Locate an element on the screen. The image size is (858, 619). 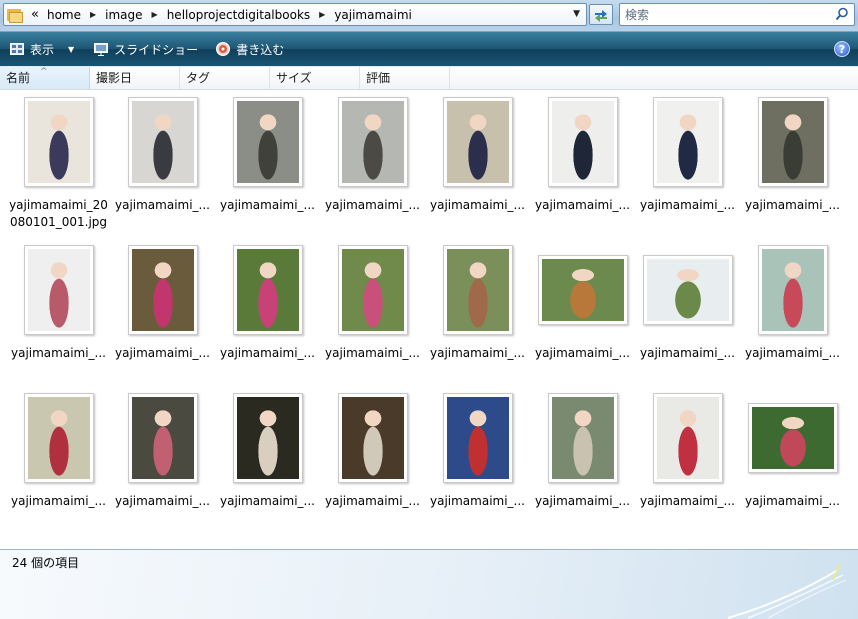
search-input is located at coordinates (723, 14).